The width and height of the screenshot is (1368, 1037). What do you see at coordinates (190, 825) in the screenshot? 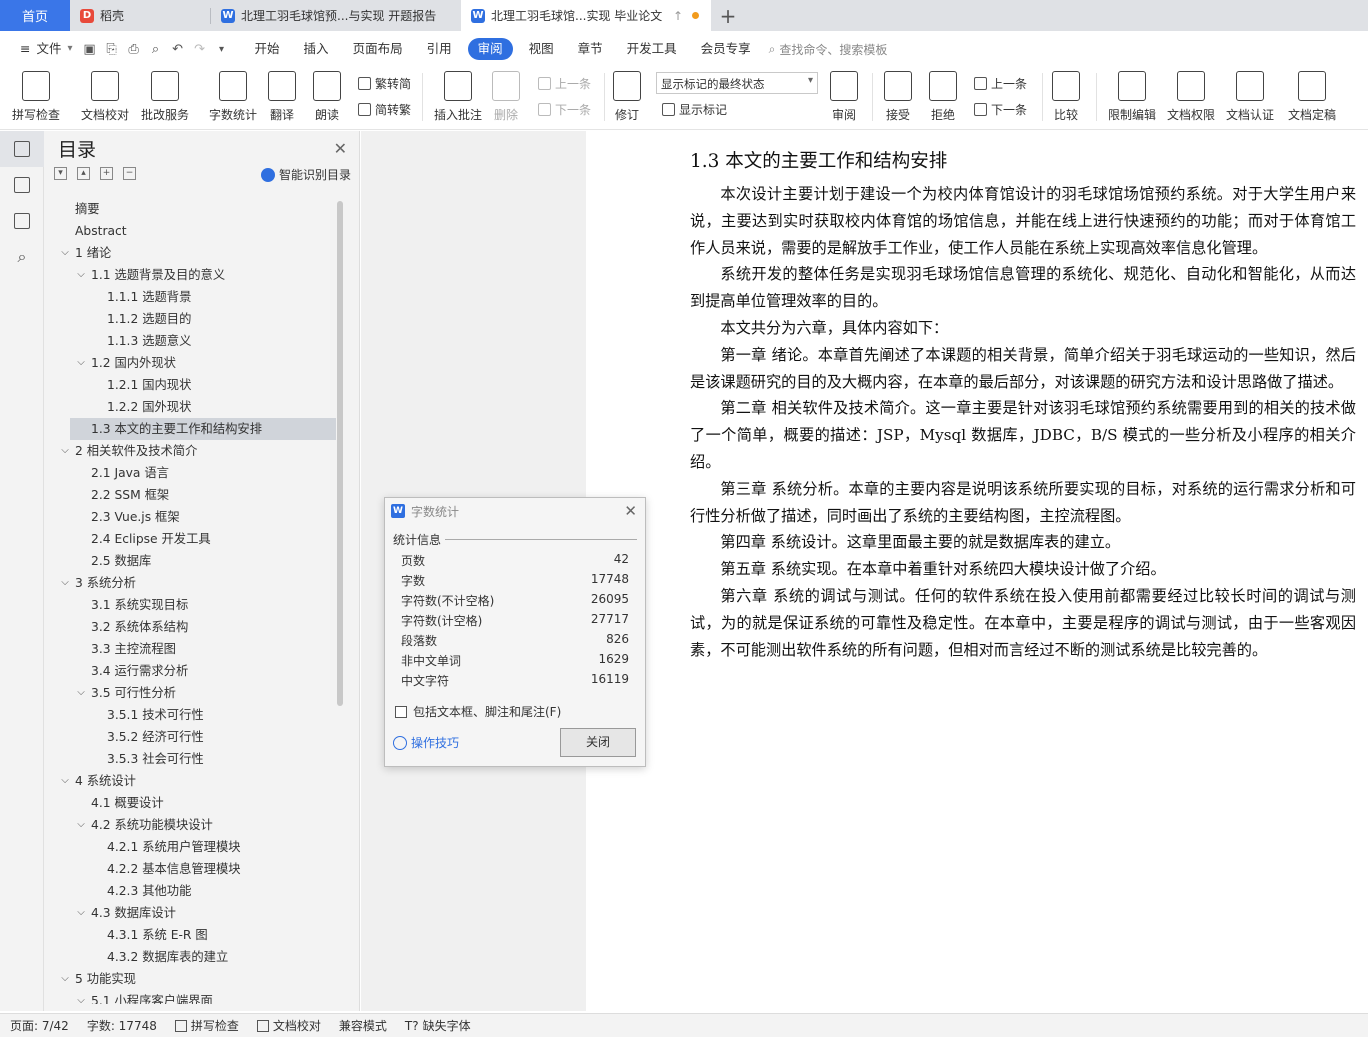
I see `toc-item: ⌵ 4.2 系统功能模块设计` at bounding box center [190, 825].